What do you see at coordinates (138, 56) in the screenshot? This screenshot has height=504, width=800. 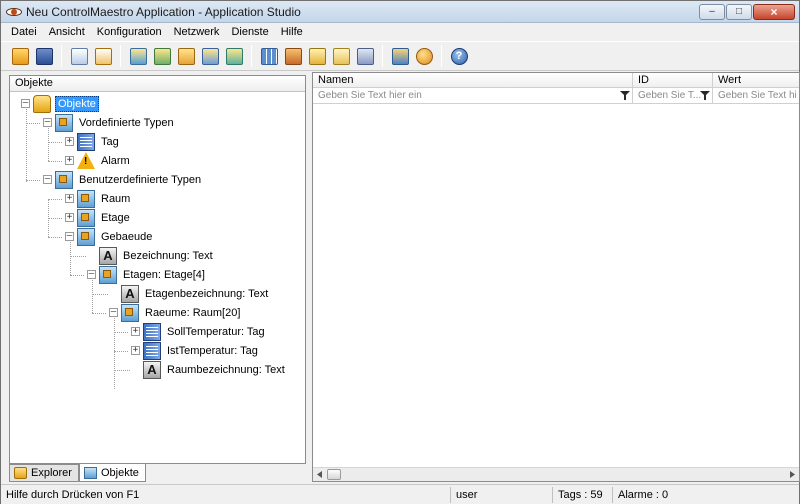 I see `wizard-1-button` at bounding box center [138, 56].